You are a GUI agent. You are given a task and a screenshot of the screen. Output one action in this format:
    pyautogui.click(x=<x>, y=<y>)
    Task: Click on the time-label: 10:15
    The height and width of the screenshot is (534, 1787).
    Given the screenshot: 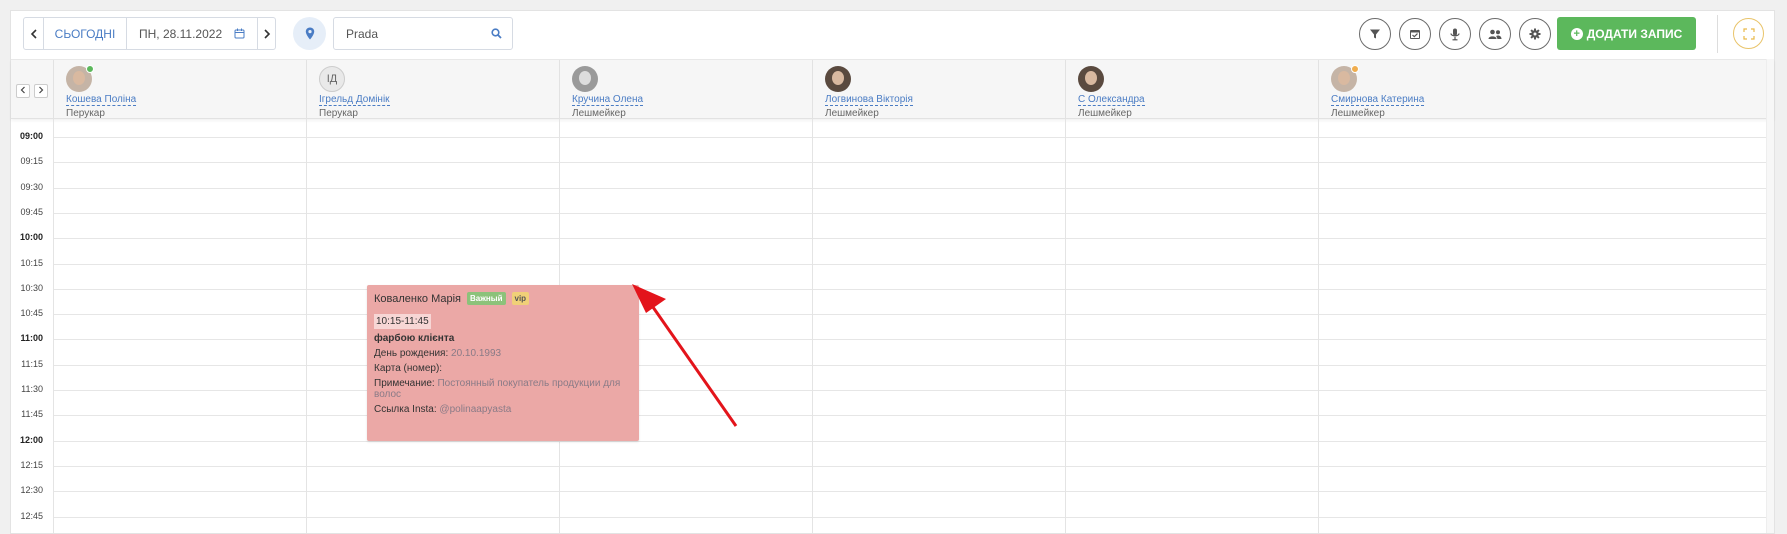 What is the action you would take?
    pyautogui.click(x=31, y=262)
    